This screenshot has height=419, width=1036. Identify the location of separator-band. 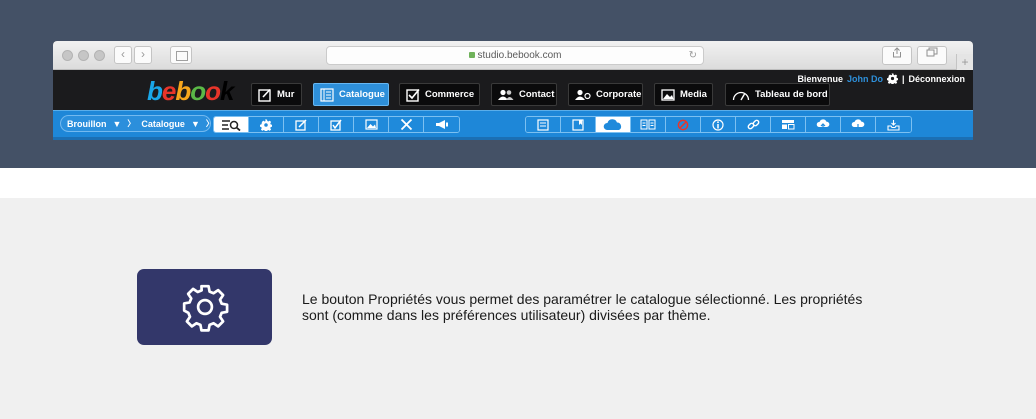
(518, 183).